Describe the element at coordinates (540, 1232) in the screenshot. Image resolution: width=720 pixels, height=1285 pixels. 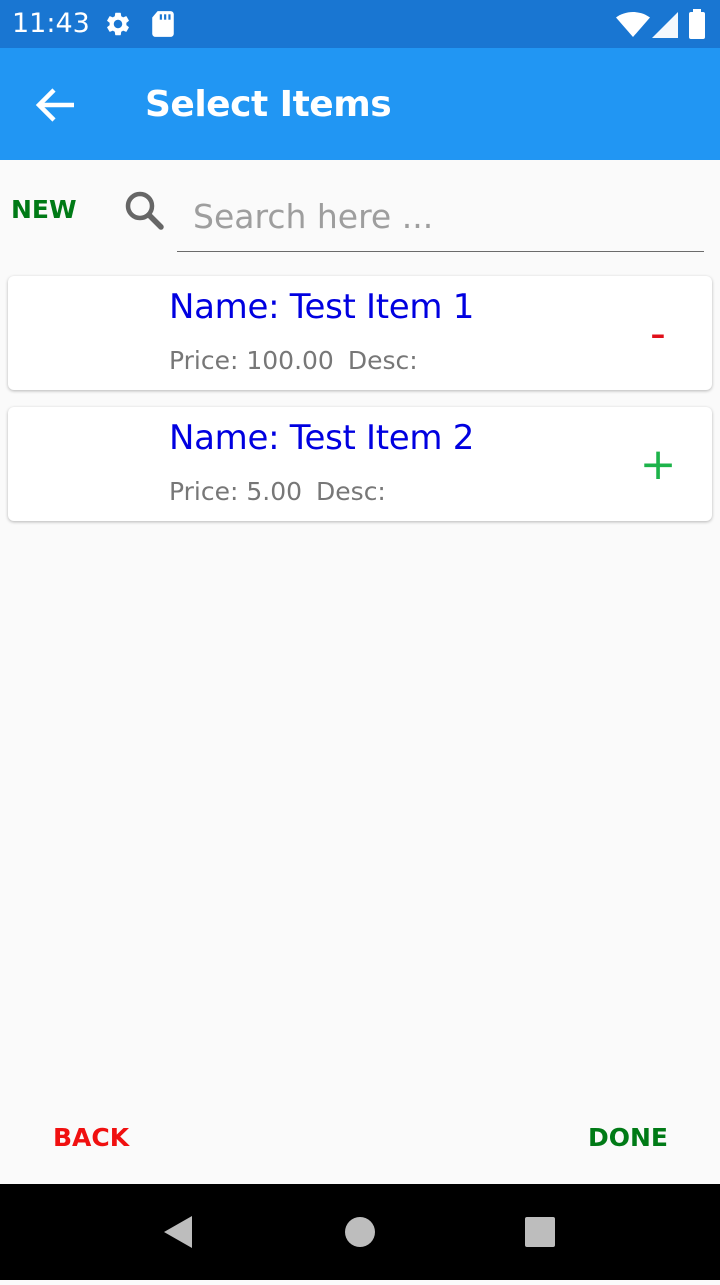
I see `nav-recents-square-icon` at that location.